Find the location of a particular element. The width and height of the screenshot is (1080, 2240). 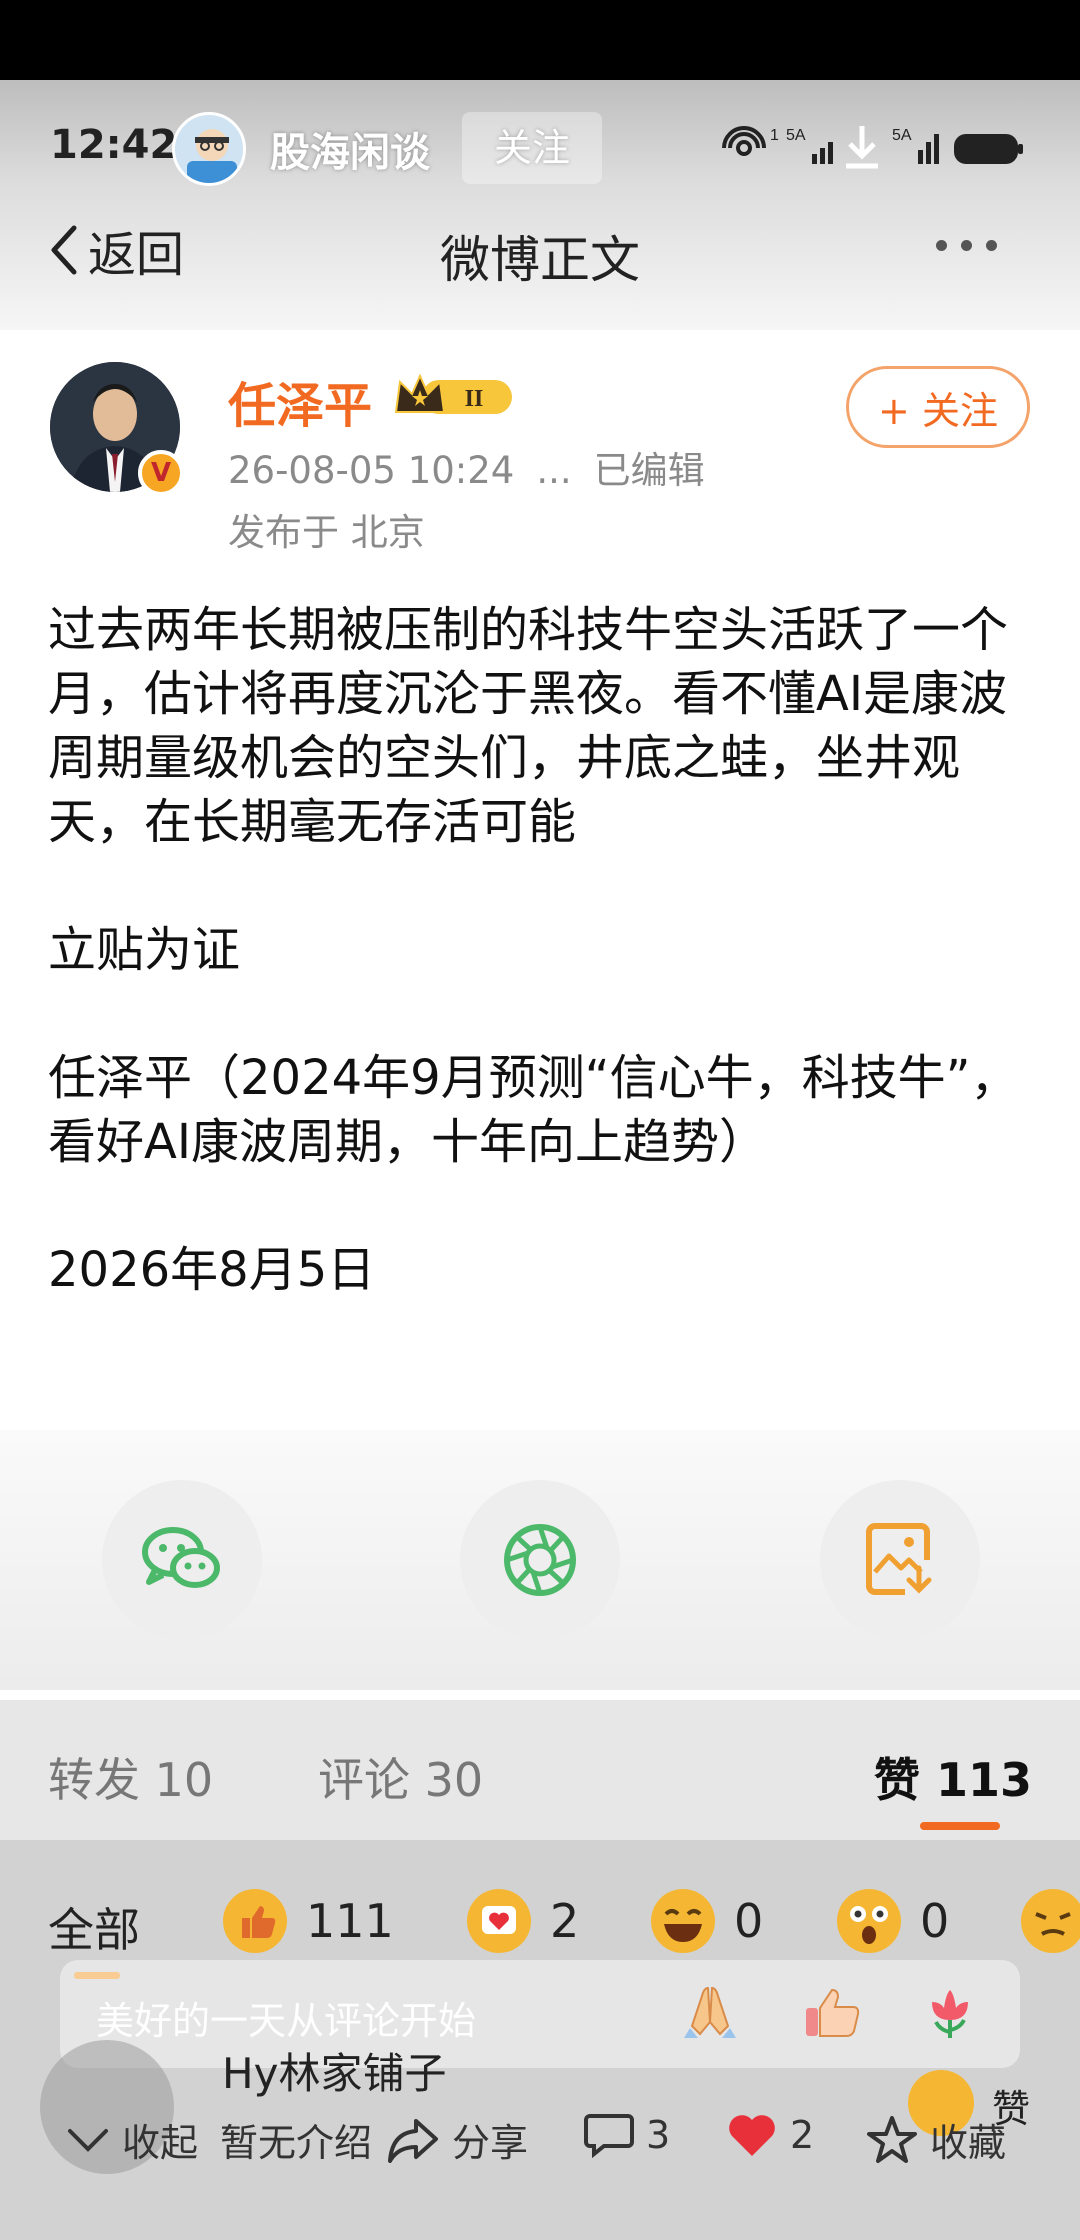

like-tab-count: 113 is located at coordinates (984, 1780).